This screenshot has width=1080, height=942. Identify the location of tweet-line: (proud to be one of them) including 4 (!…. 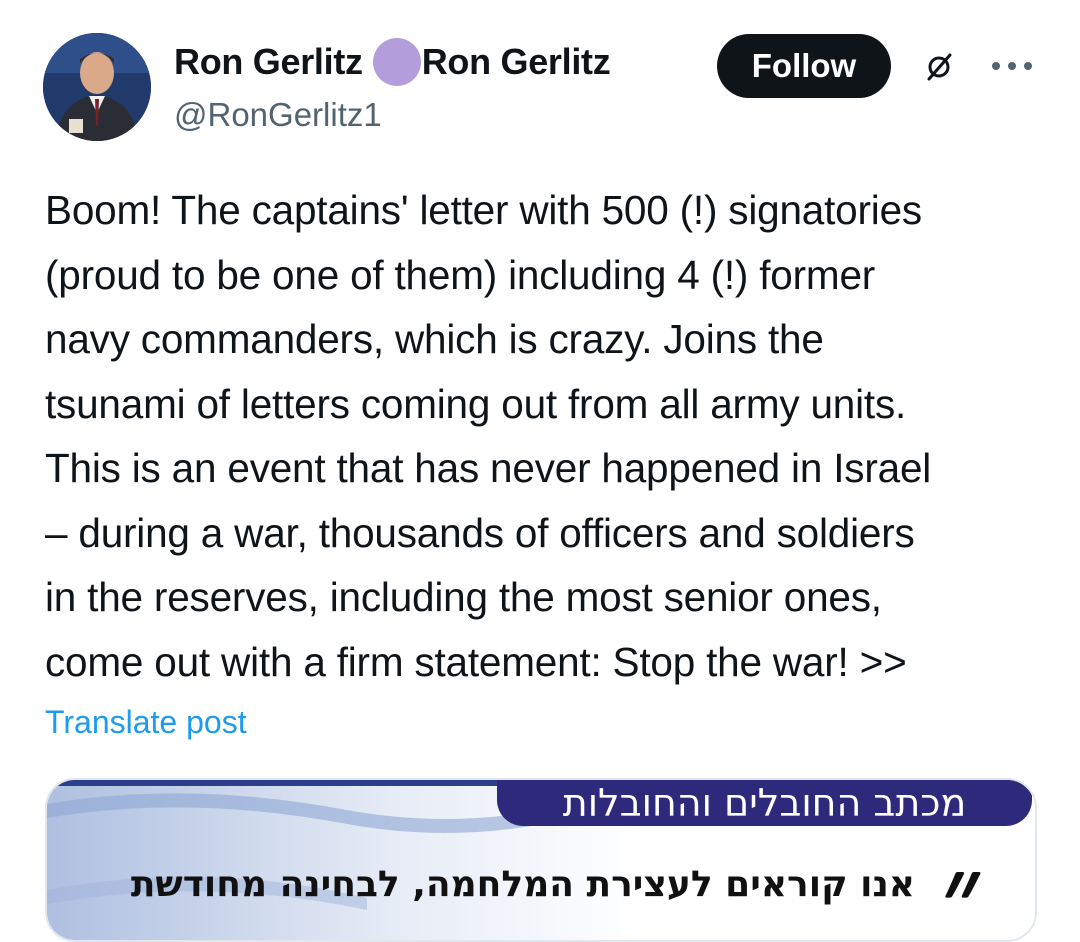
(460, 274).